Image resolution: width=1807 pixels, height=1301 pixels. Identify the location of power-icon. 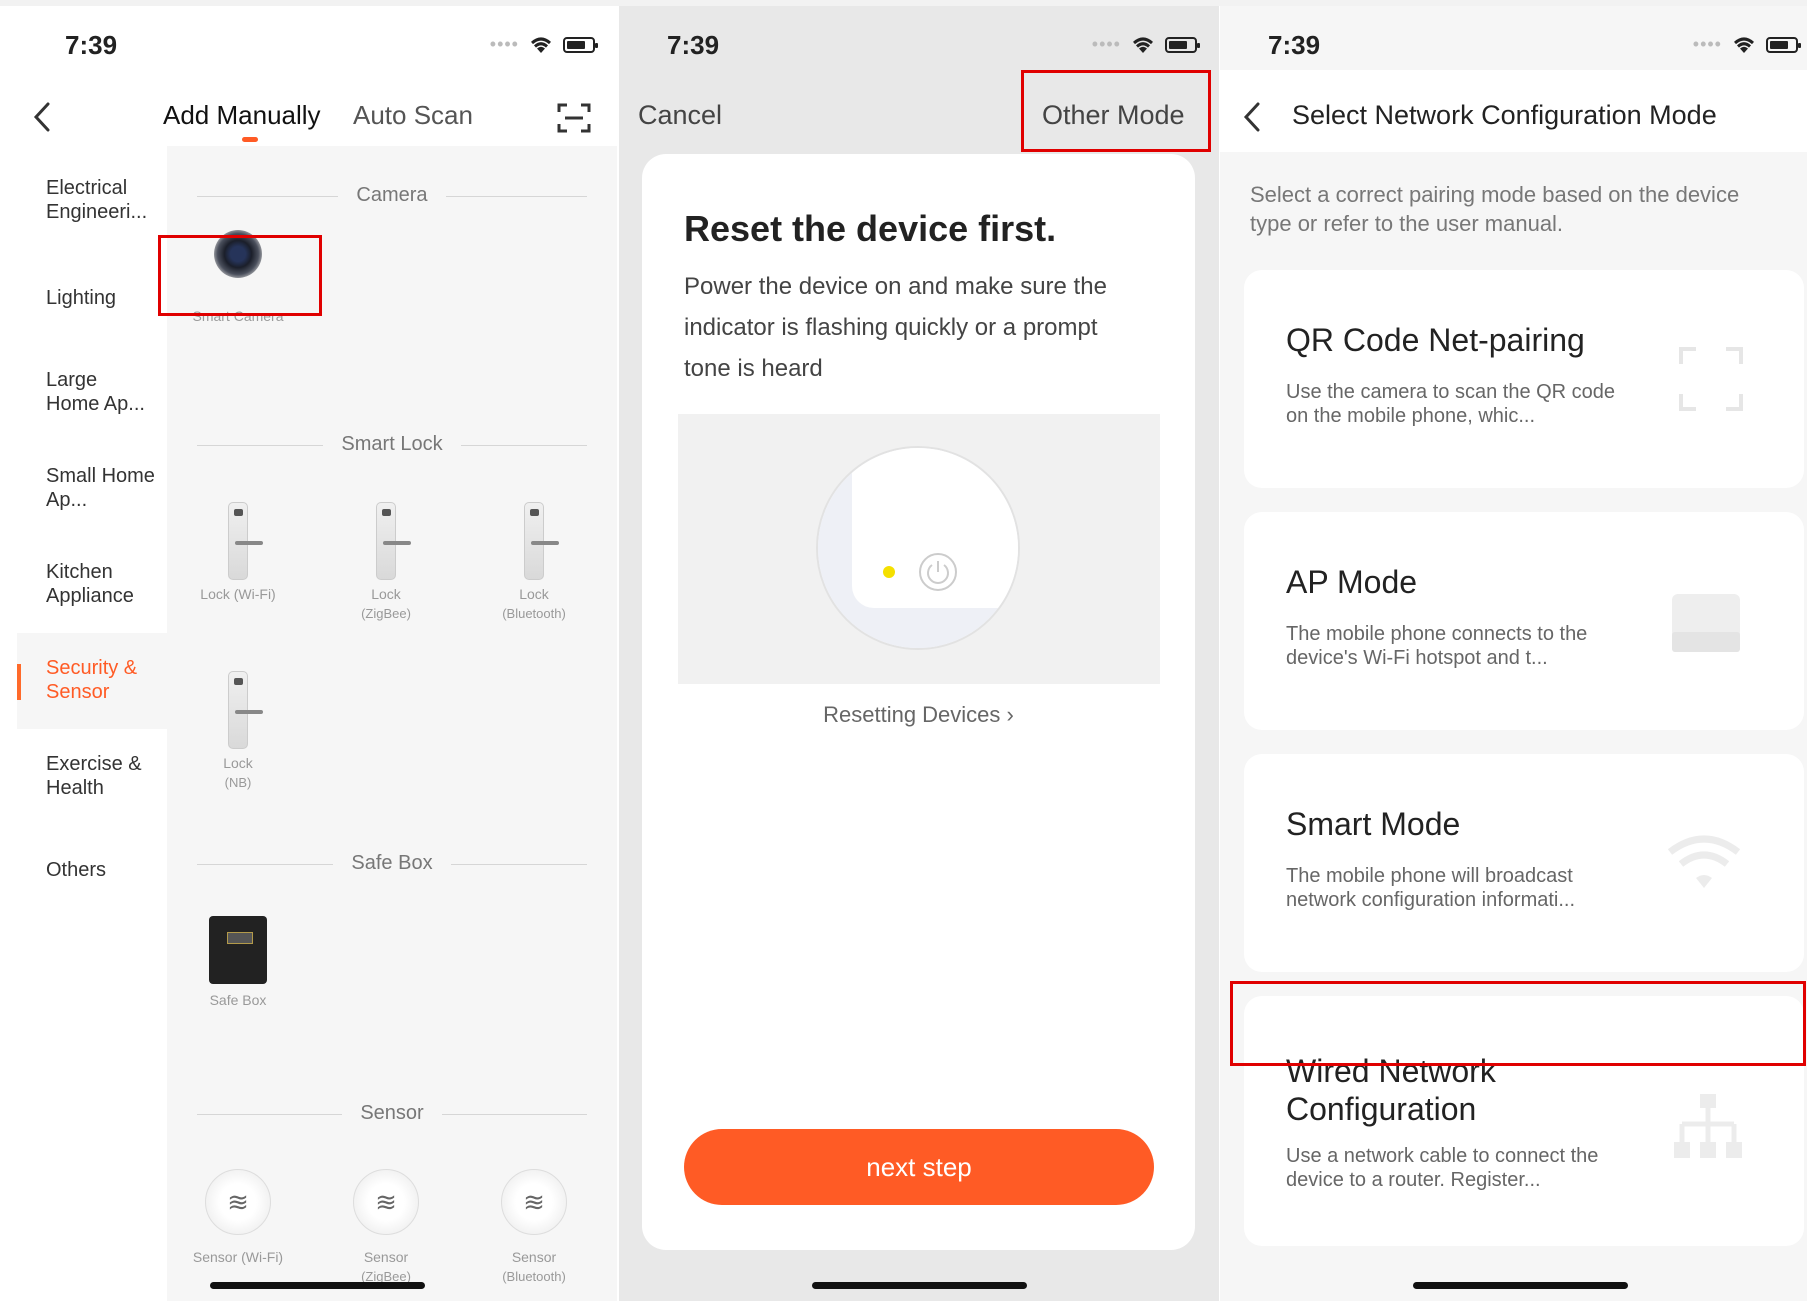
(938, 572).